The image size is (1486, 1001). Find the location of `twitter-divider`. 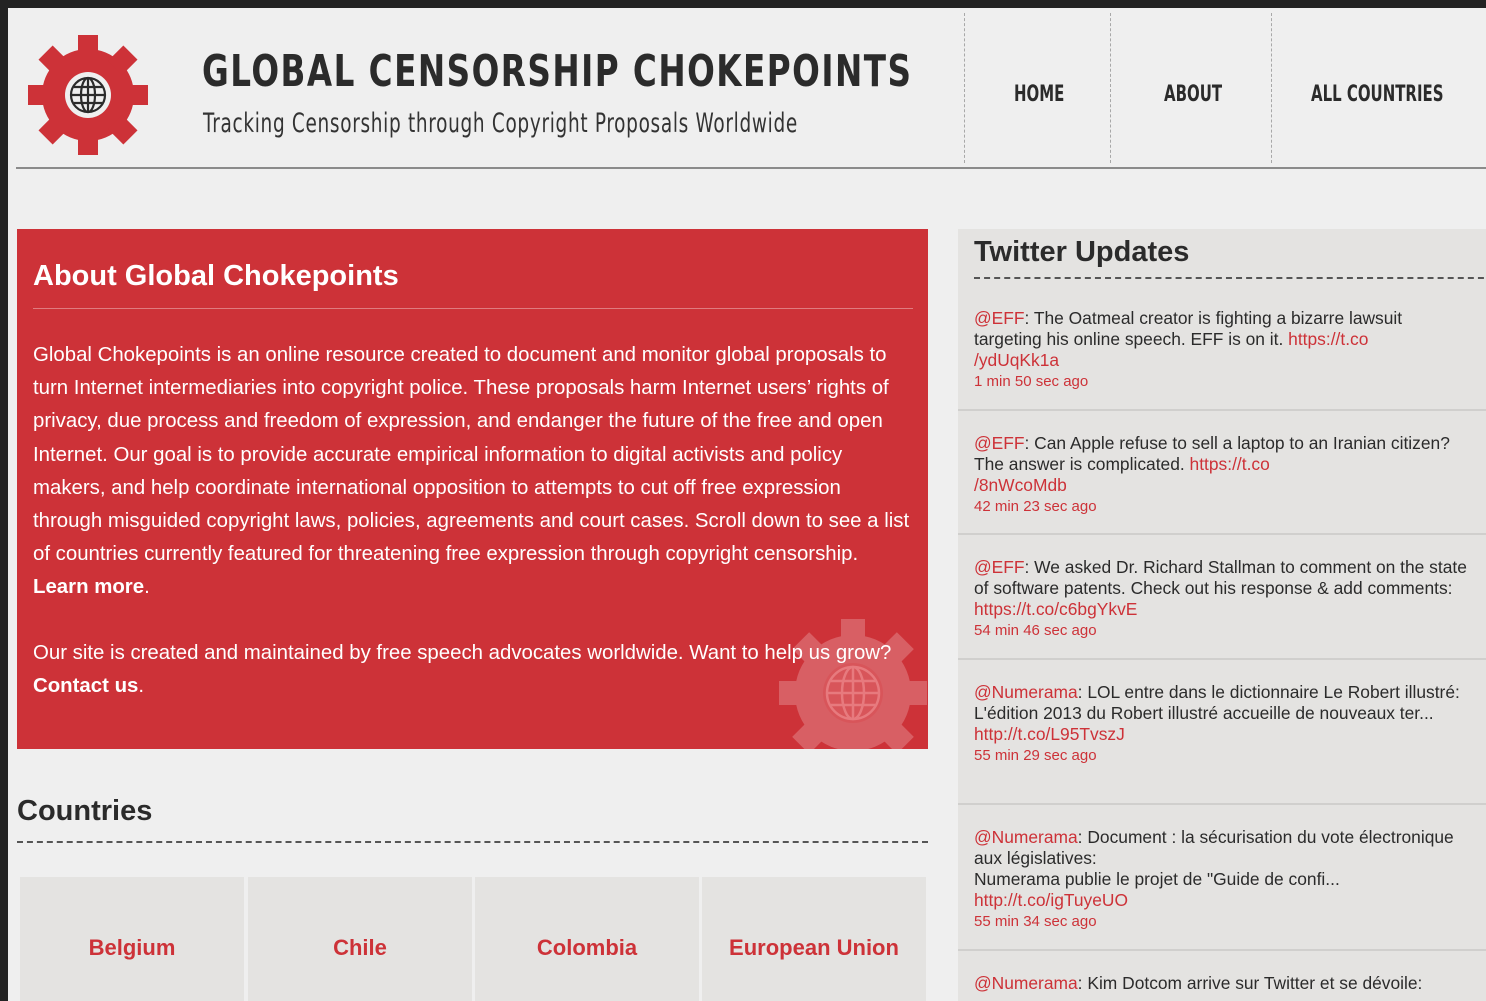

twitter-divider is located at coordinates (1230, 278).